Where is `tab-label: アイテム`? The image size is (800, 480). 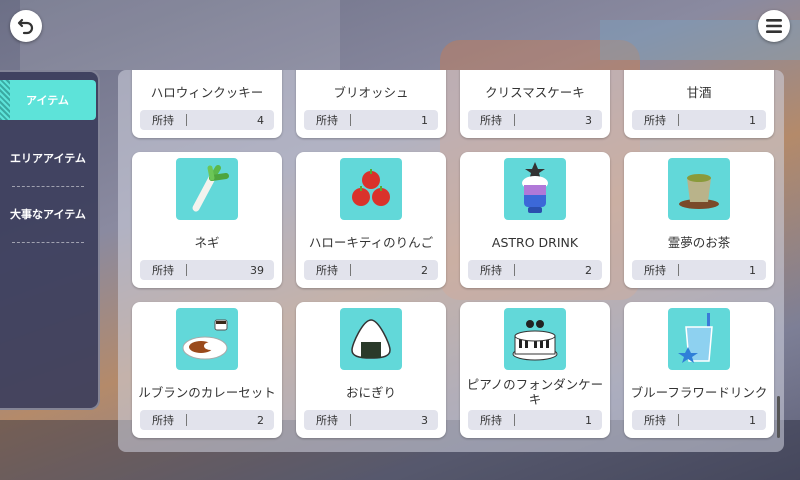
tab-label: アイテム is located at coordinates (47, 100).